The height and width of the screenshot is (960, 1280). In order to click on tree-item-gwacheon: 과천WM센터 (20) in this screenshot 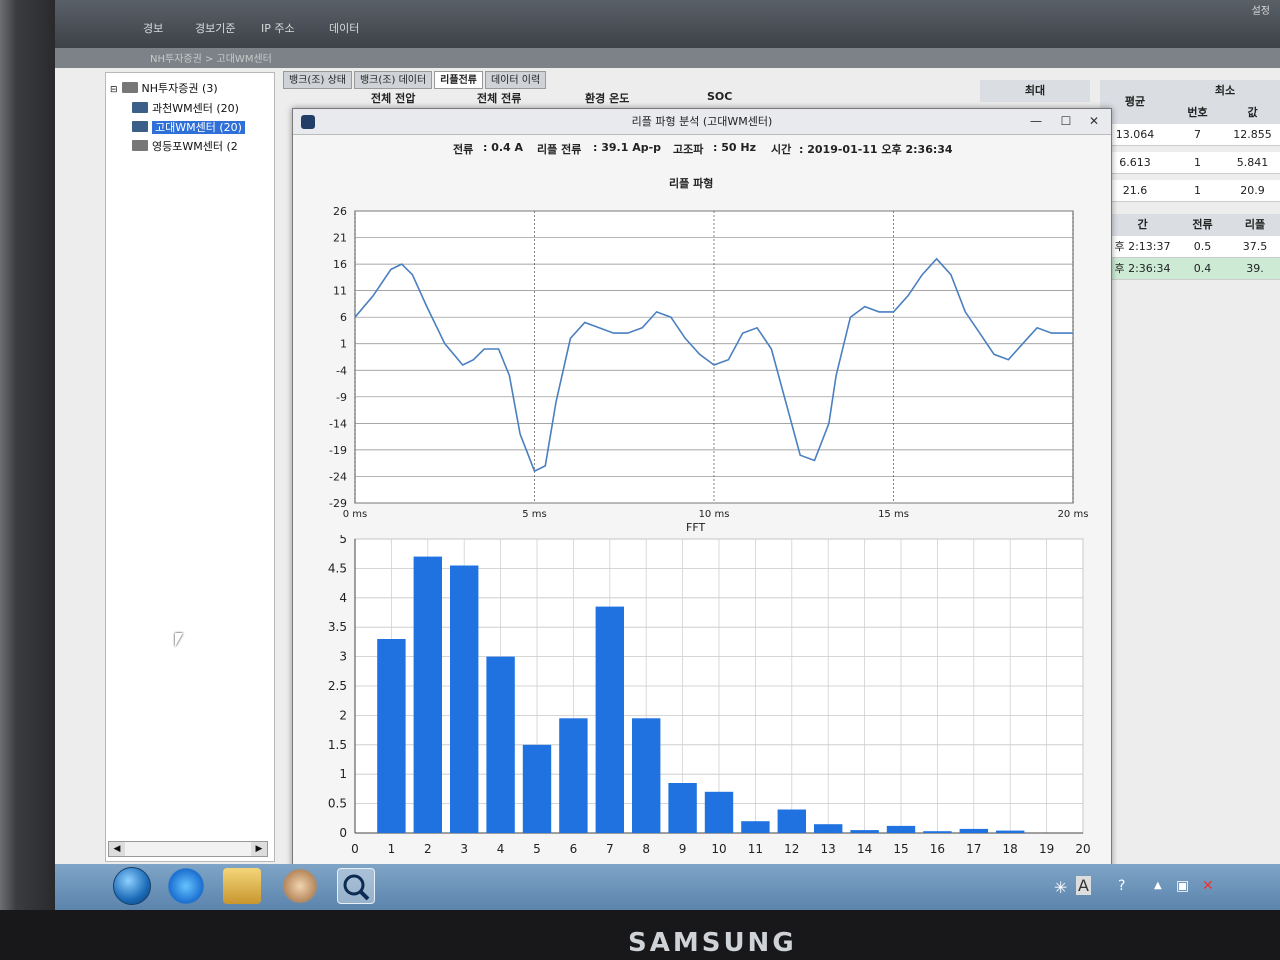, I will do `click(185, 109)`.